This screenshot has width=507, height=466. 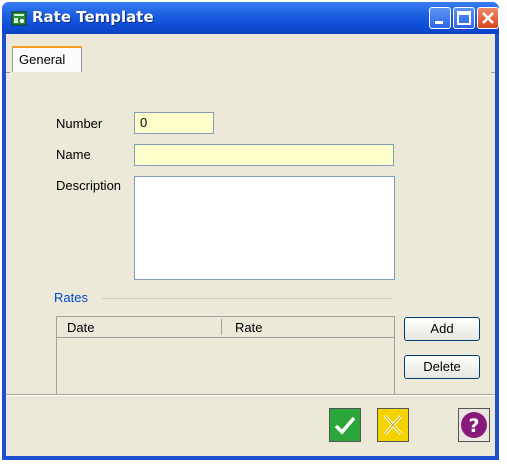 I want to click on app-icon, so click(x=19, y=18).